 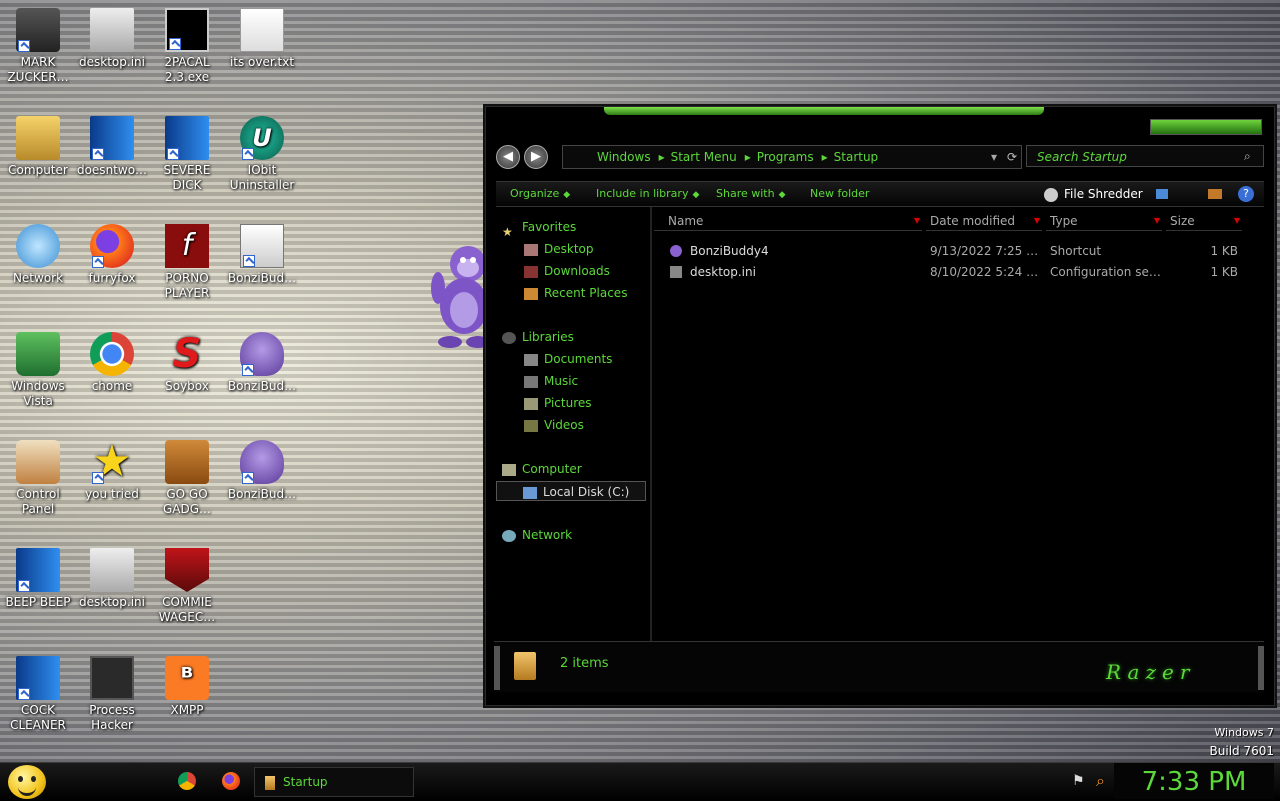 I want to click on column-size: Size ▼, so click(x=1204, y=221).